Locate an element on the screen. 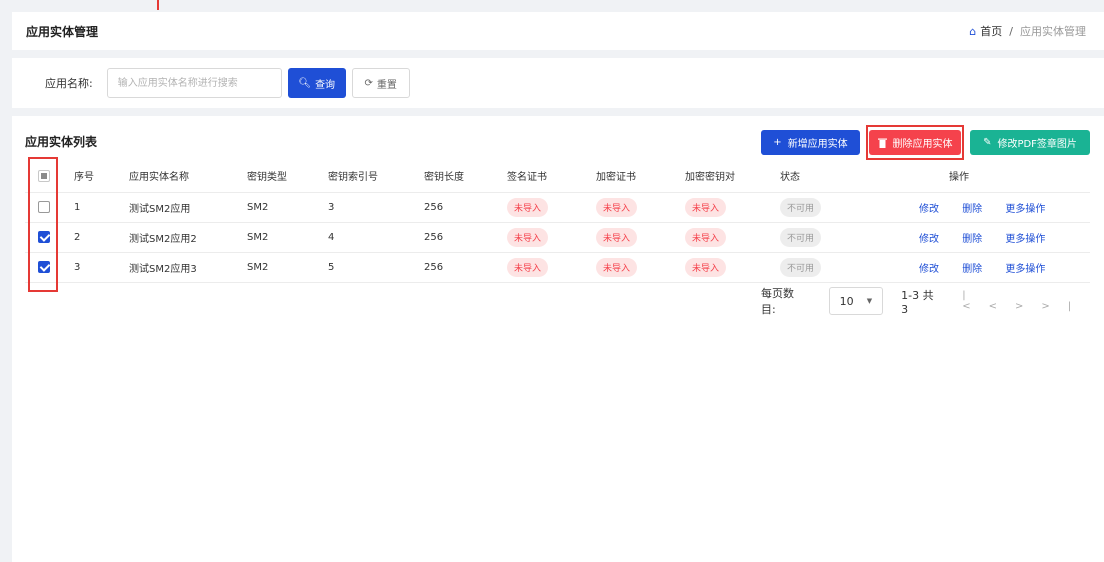 Image resolution: width=1104 pixels, height=562 pixels. prev-page-icon: < is located at coordinates (1002, 306).